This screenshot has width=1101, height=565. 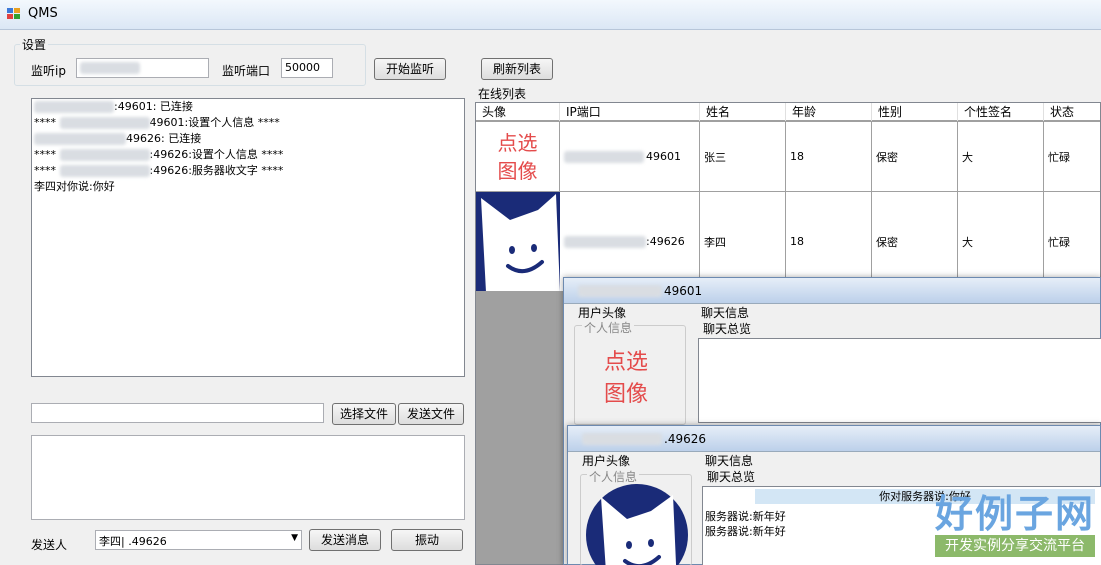 I want to click on personal-info-legend: 个人信息, so click(x=608, y=327).